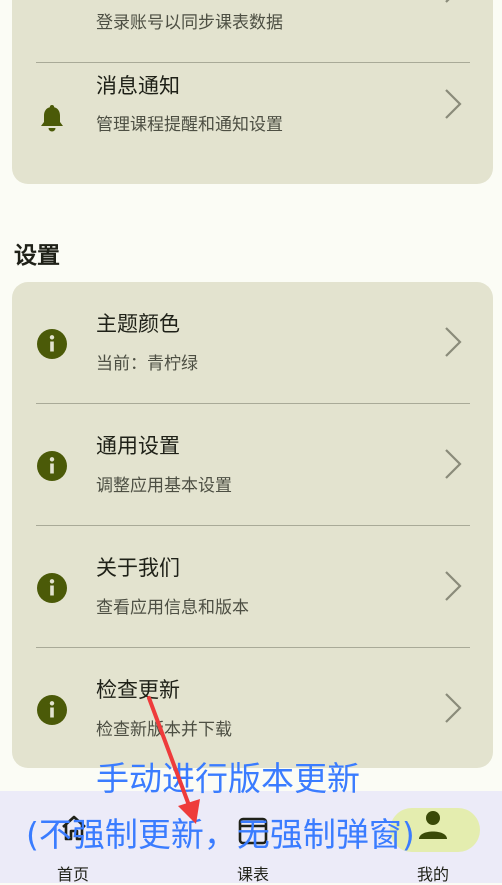 This screenshot has width=502, height=885. What do you see at coordinates (228, 778) in the screenshot?
I see `annotation-line-1: 手动进行版本更新` at bounding box center [228, 778].